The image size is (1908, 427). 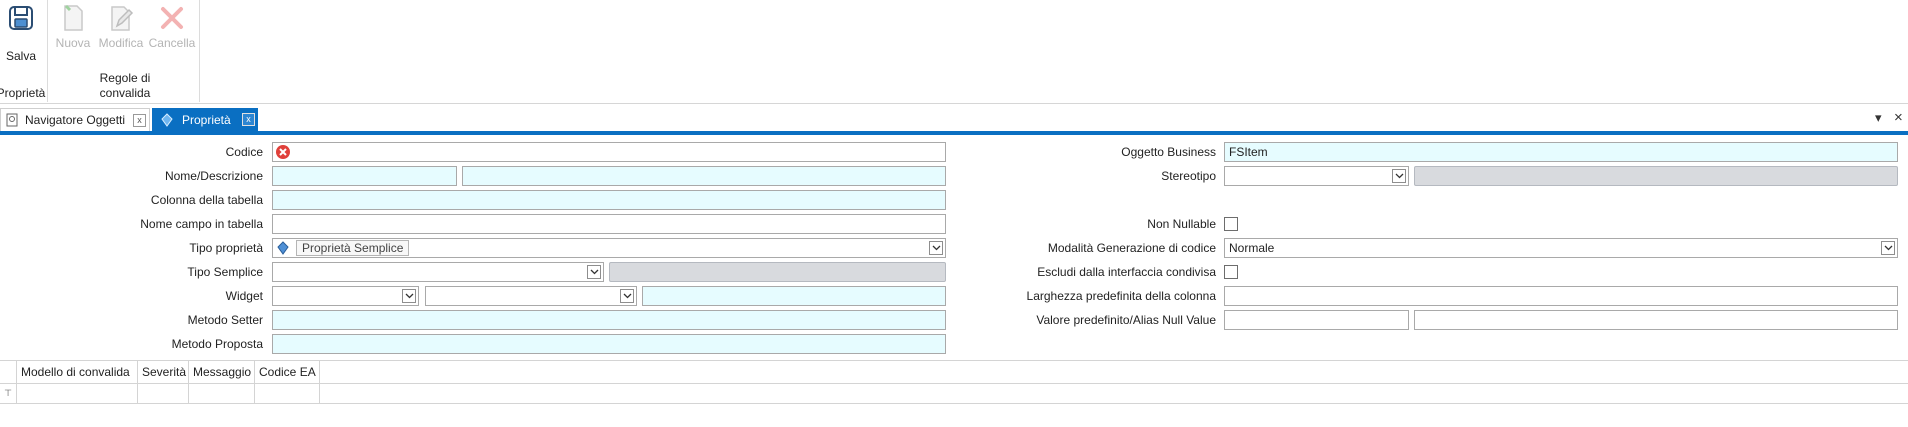 I want to click on tab-label: Navigatore Oggetti, so click(x=75, y=120).